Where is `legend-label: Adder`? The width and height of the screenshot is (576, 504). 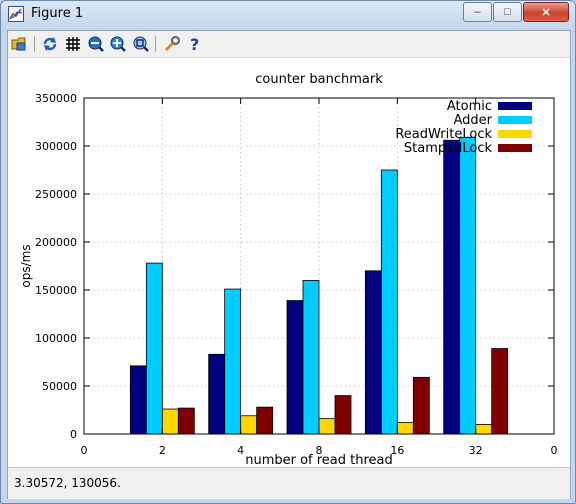 legend-label: Adder is located at coordinates (472, 120).